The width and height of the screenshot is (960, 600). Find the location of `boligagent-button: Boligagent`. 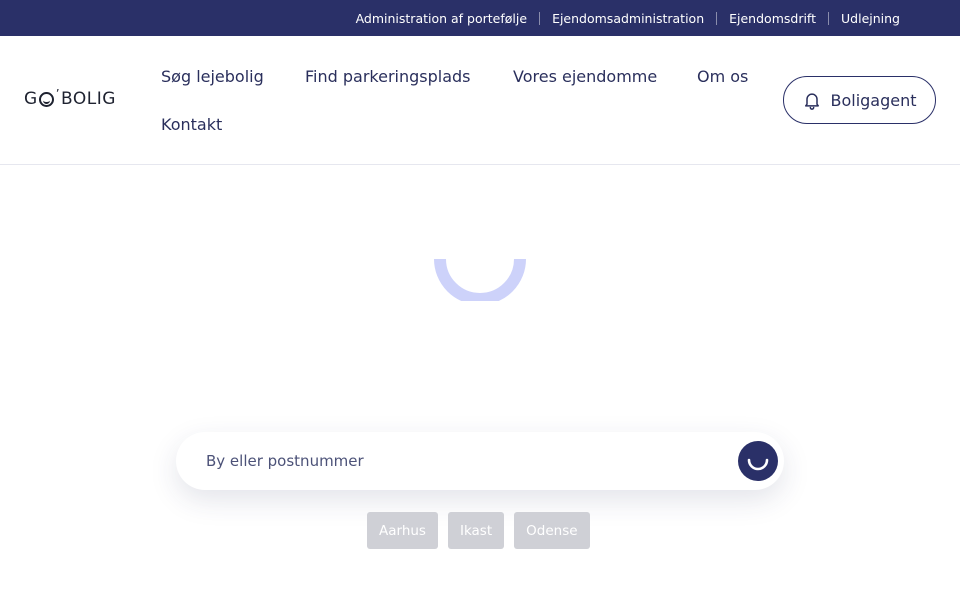

boligagent-button: Boligagent is located at coordinates (859, 100).